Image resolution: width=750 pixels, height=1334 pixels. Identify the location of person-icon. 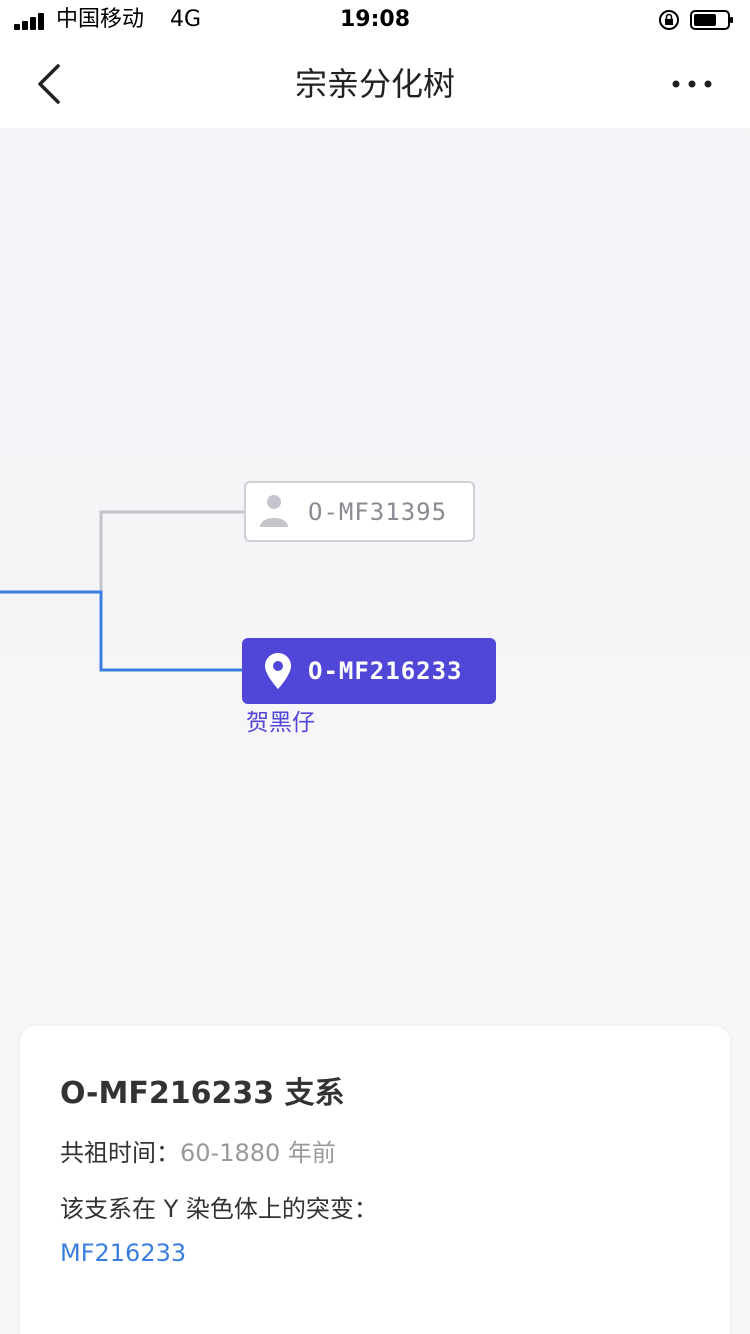
(274, 511).